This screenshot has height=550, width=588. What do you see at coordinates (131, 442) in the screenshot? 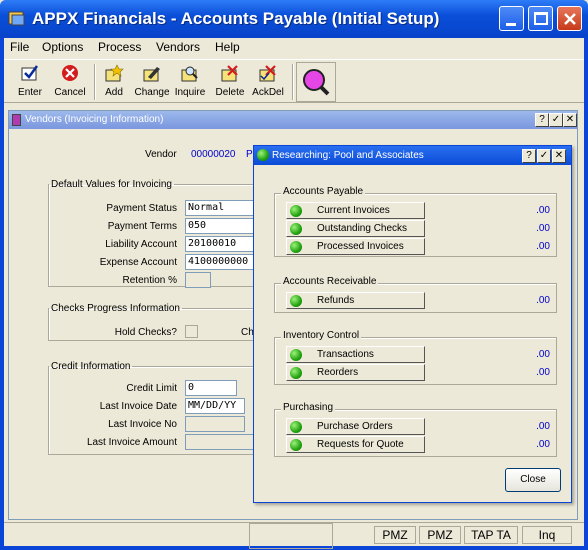
I see `last-invoice-amount-label: Last Invoice Amount` at bounding box center [131, 442].